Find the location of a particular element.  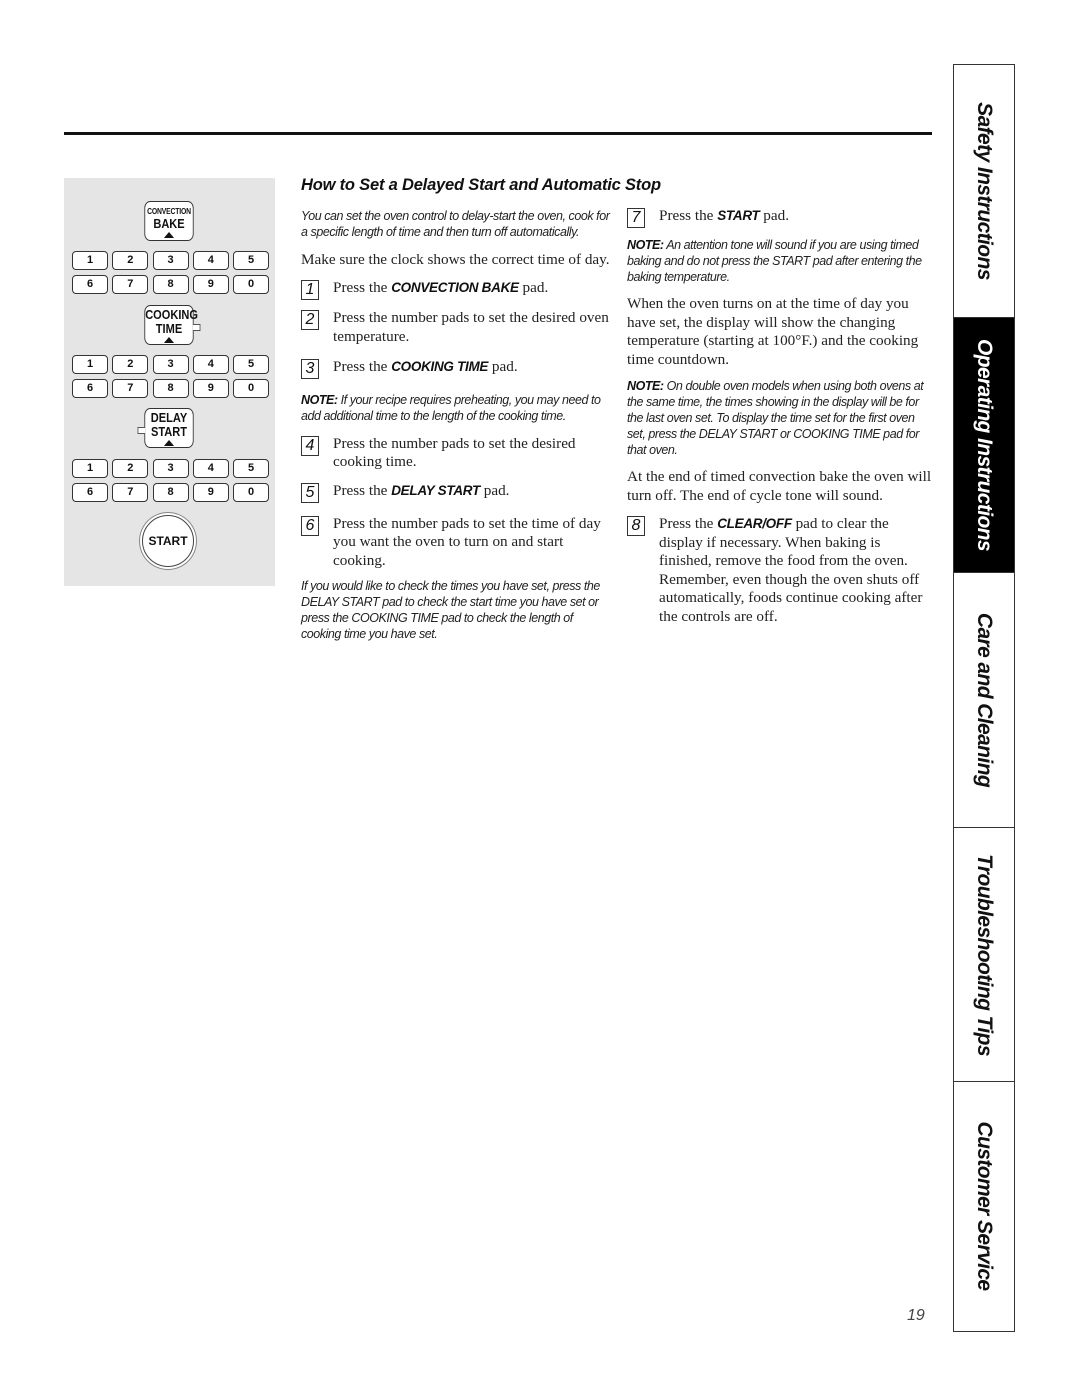

delay-start-pad: DELAY START is located at coordinates (165, 428).